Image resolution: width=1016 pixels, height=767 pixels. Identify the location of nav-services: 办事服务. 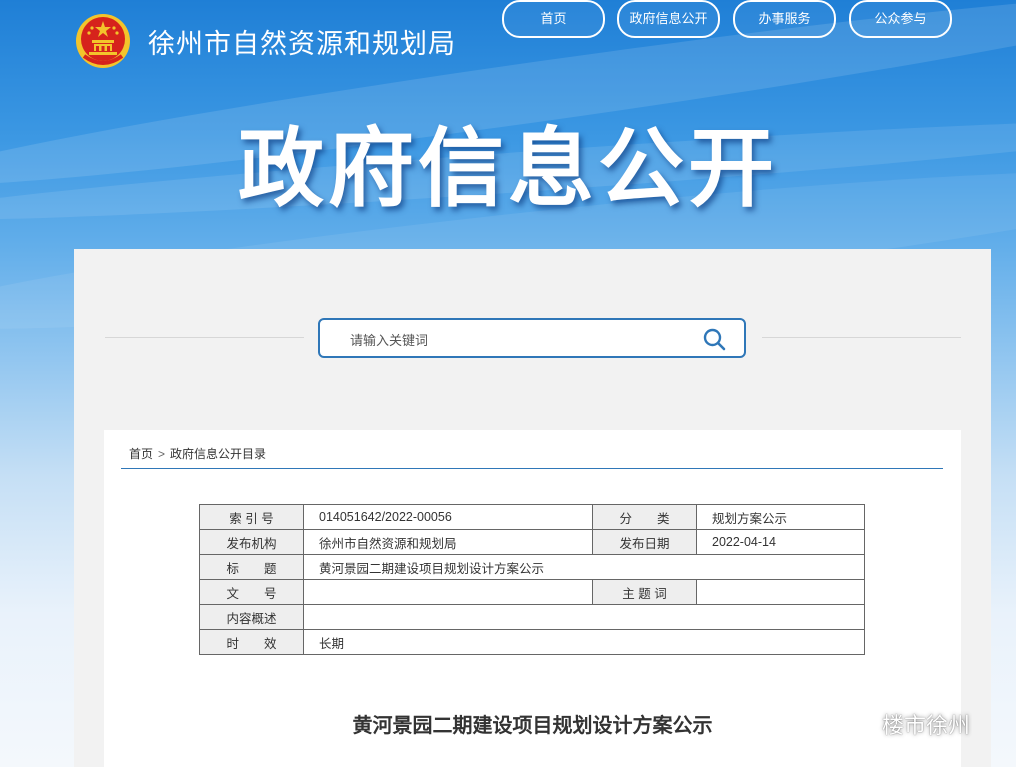
(784, 19).